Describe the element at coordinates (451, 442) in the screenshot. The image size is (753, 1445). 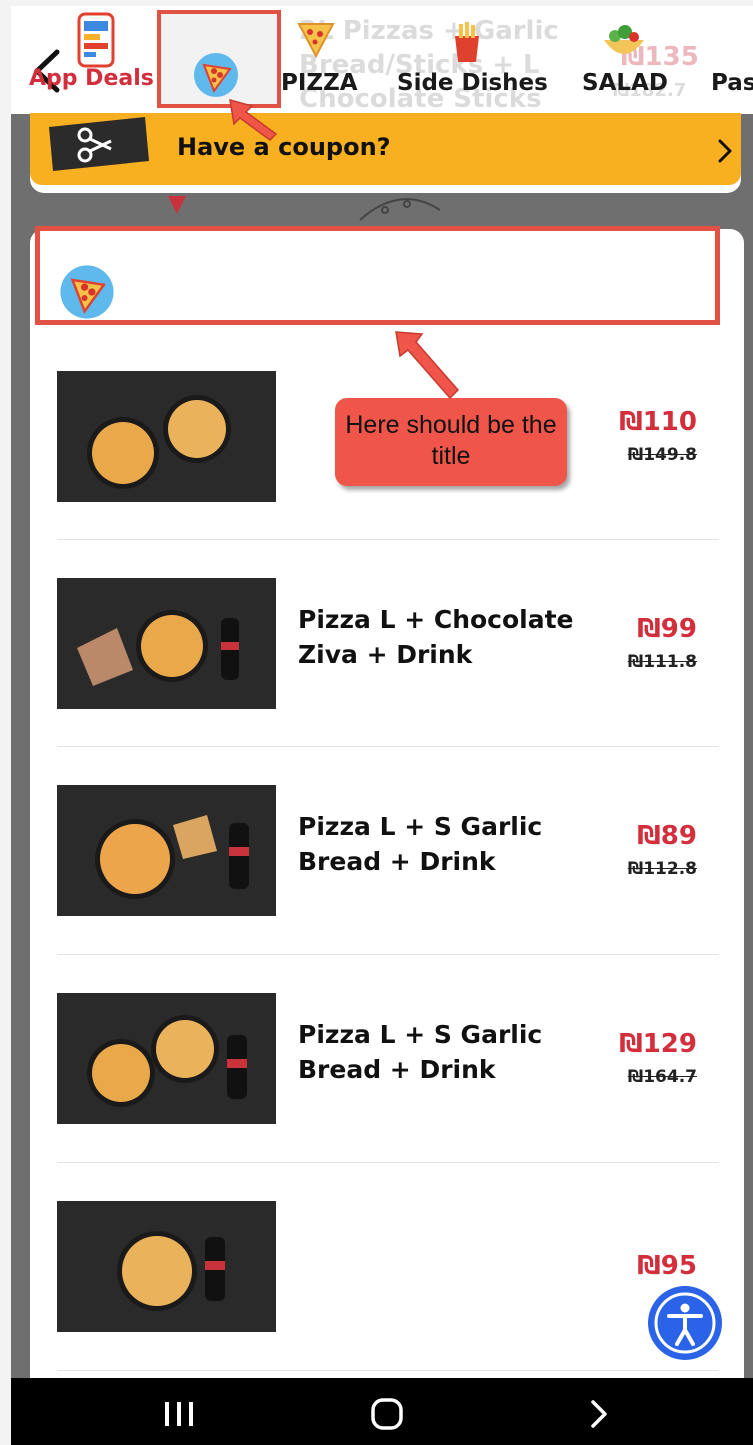
I see `annotation-callout: Here should be the title` at that location.